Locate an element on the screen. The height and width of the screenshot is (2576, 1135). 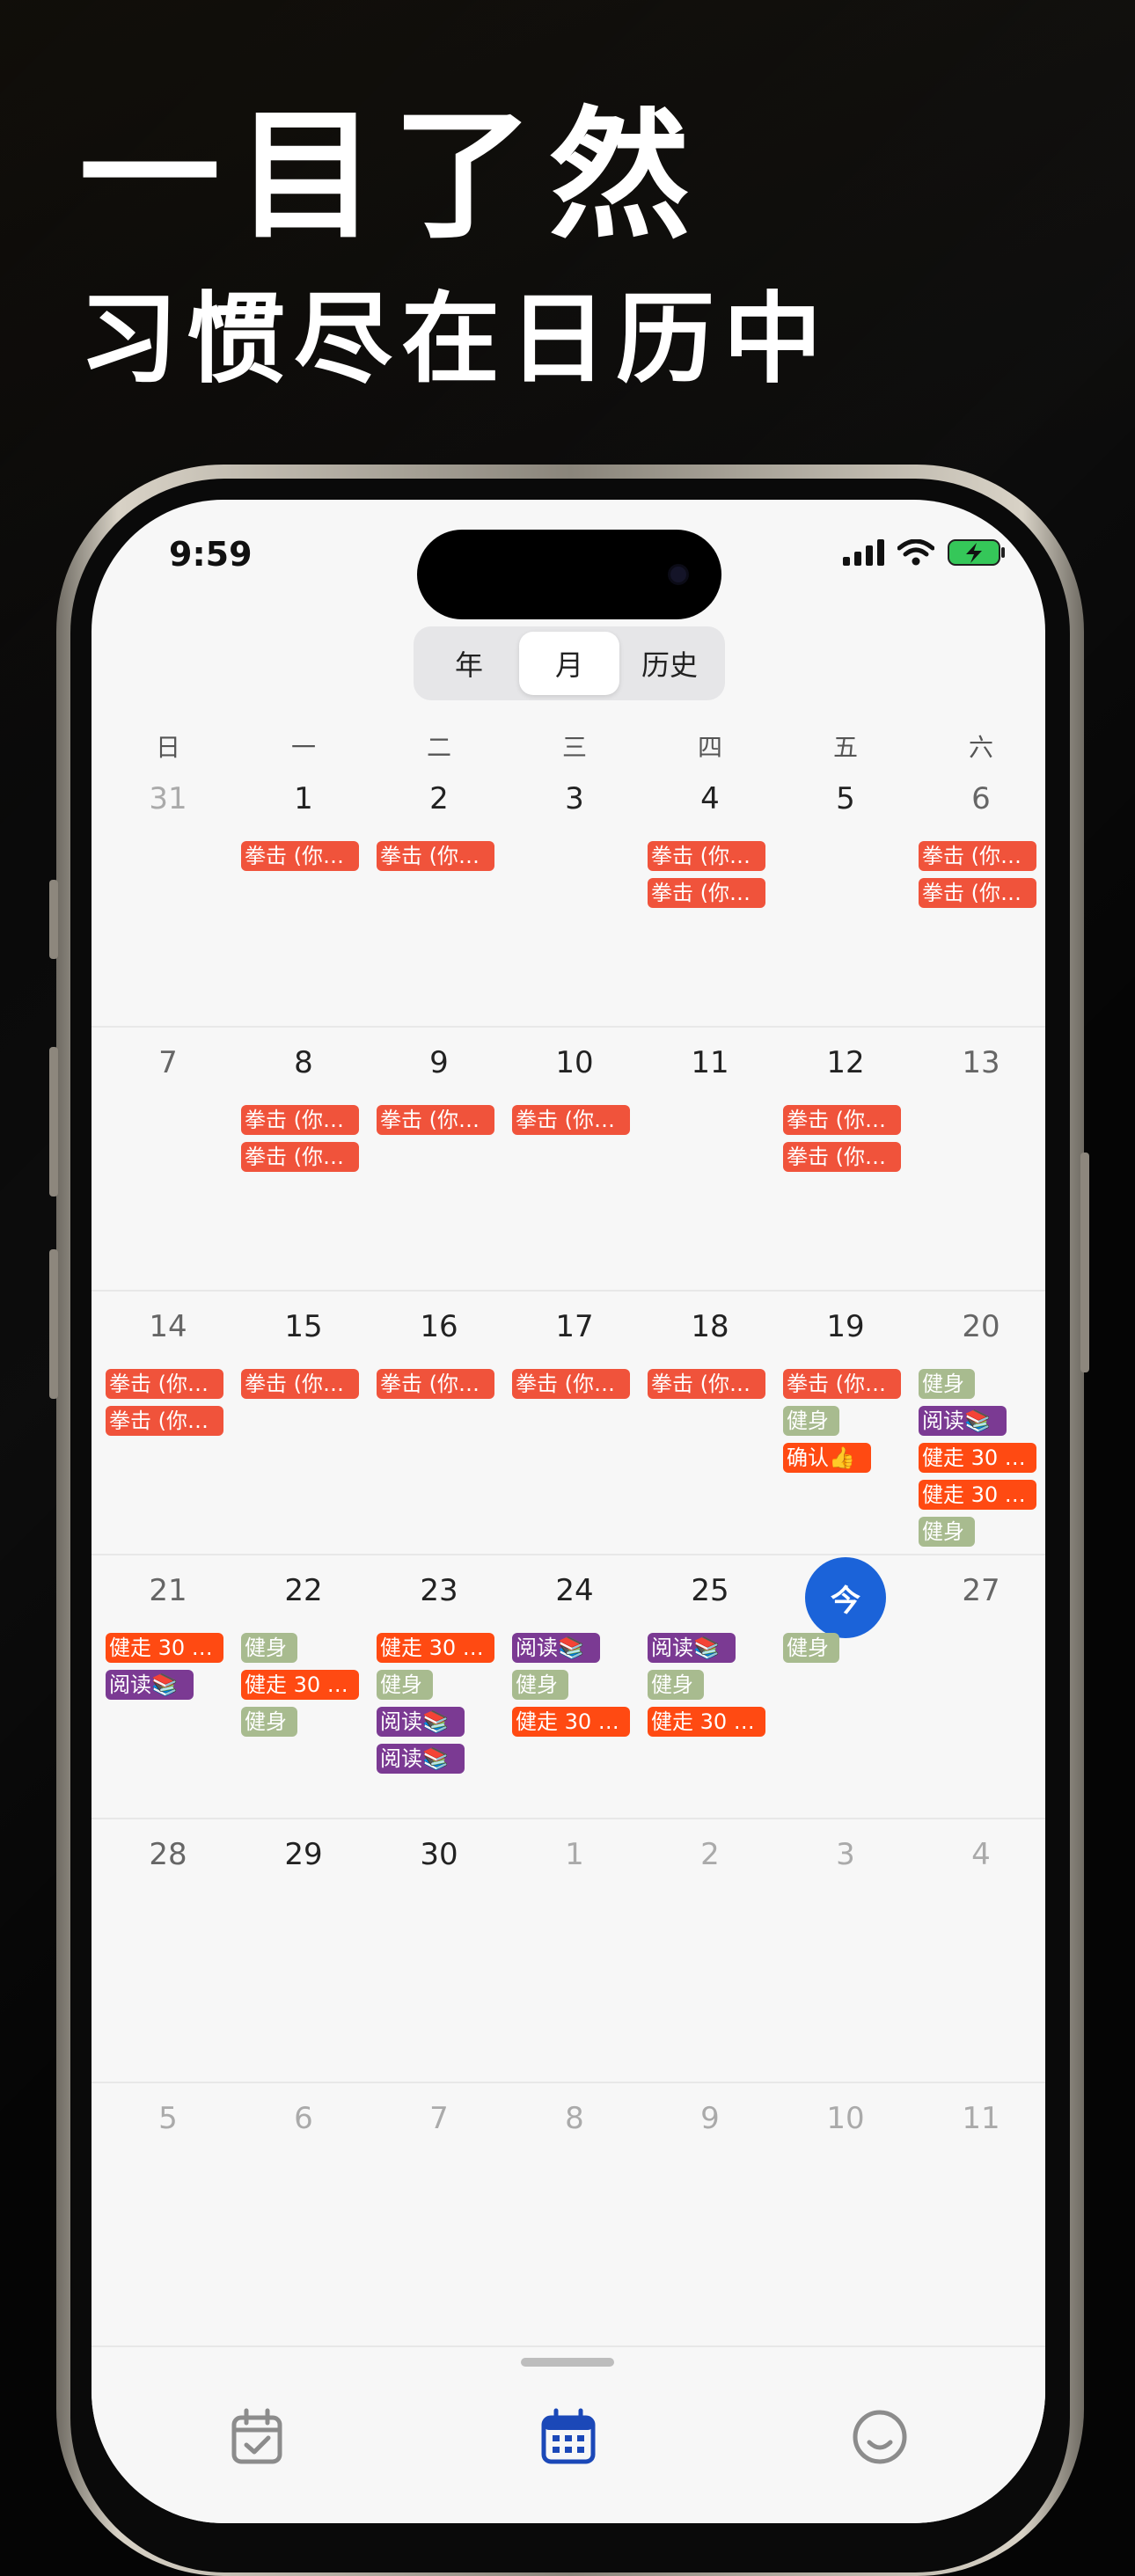
segment-month: 月 is located at coordinates (569, 663).